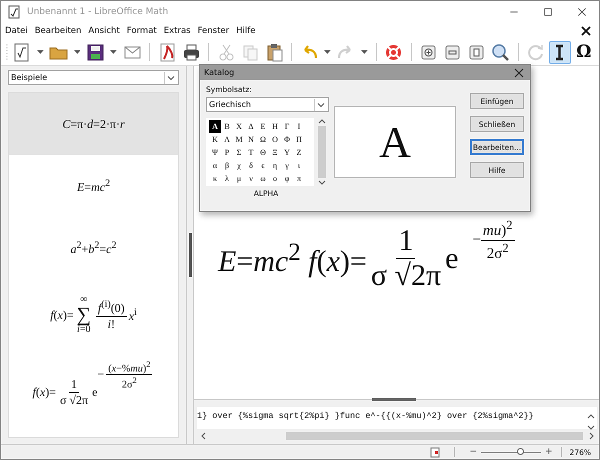  What do you see at coordinates (519, 73) in the screenshot?
I see `close-icon` at bounding box center [519, 73].